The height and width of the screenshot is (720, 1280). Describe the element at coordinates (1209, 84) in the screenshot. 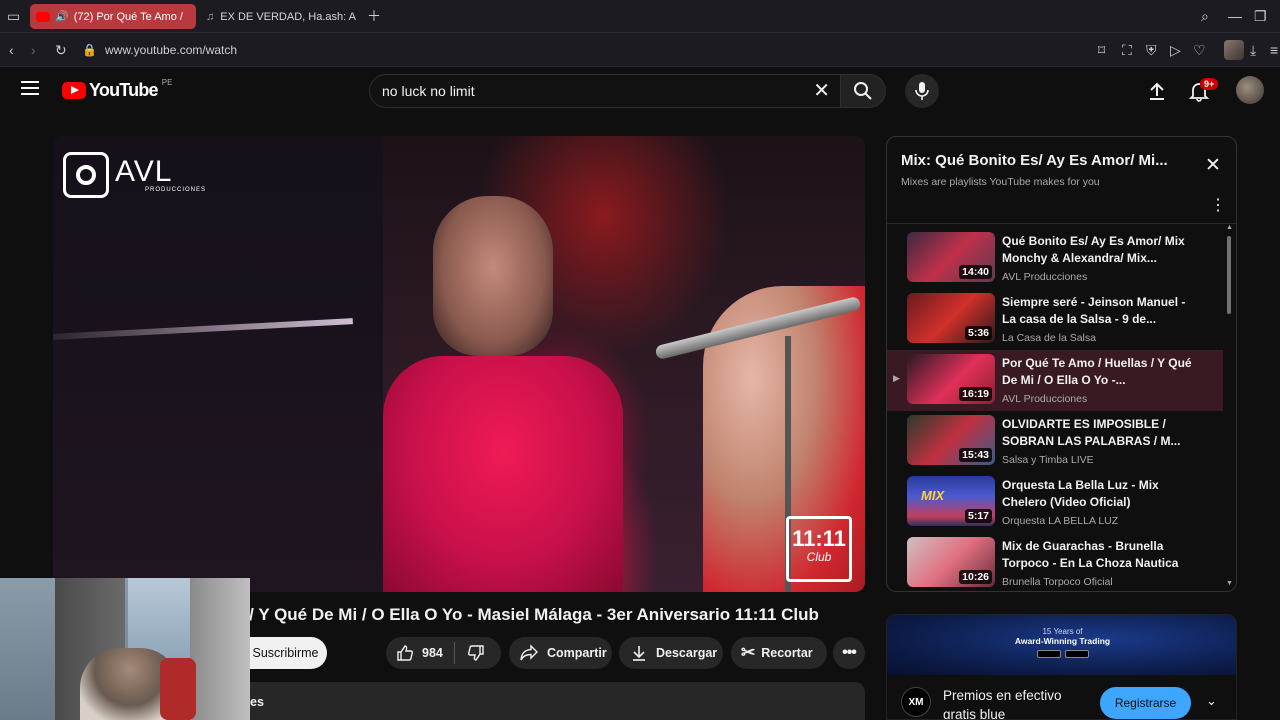

I see `notification-badge: 9+` at that location.